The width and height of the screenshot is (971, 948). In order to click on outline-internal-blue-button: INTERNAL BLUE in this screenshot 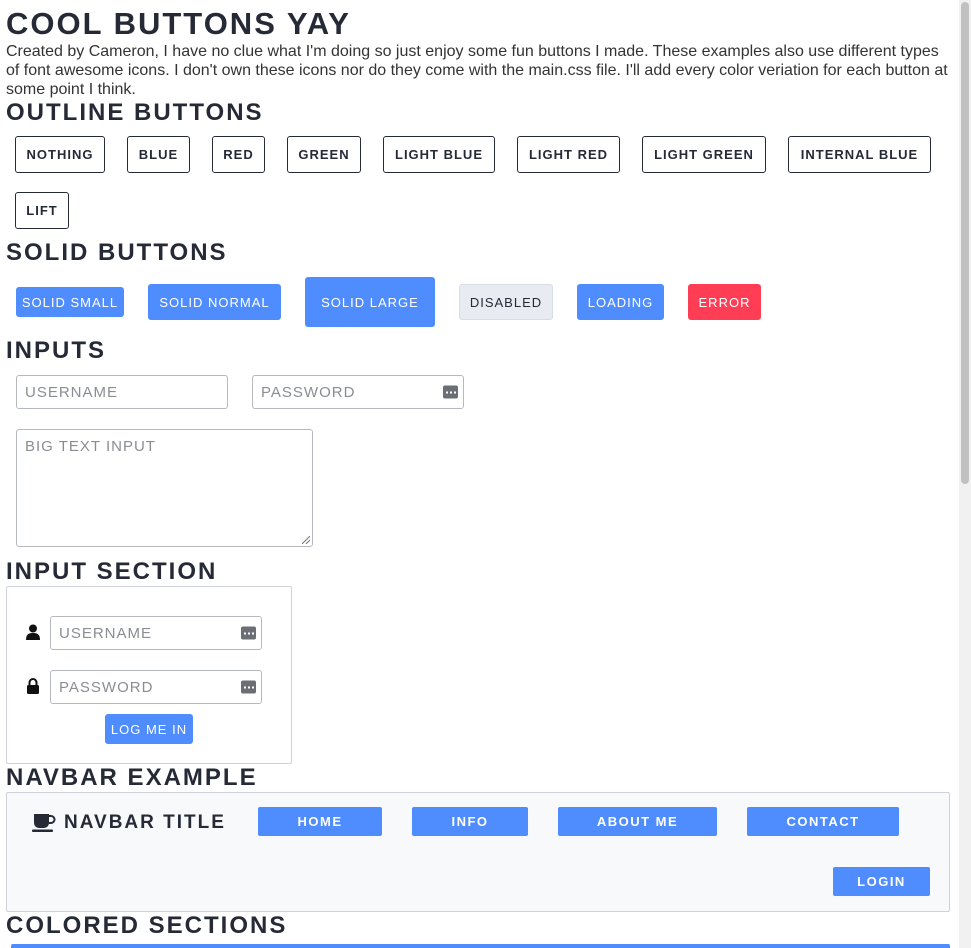, I will do `click(859, 154)`.